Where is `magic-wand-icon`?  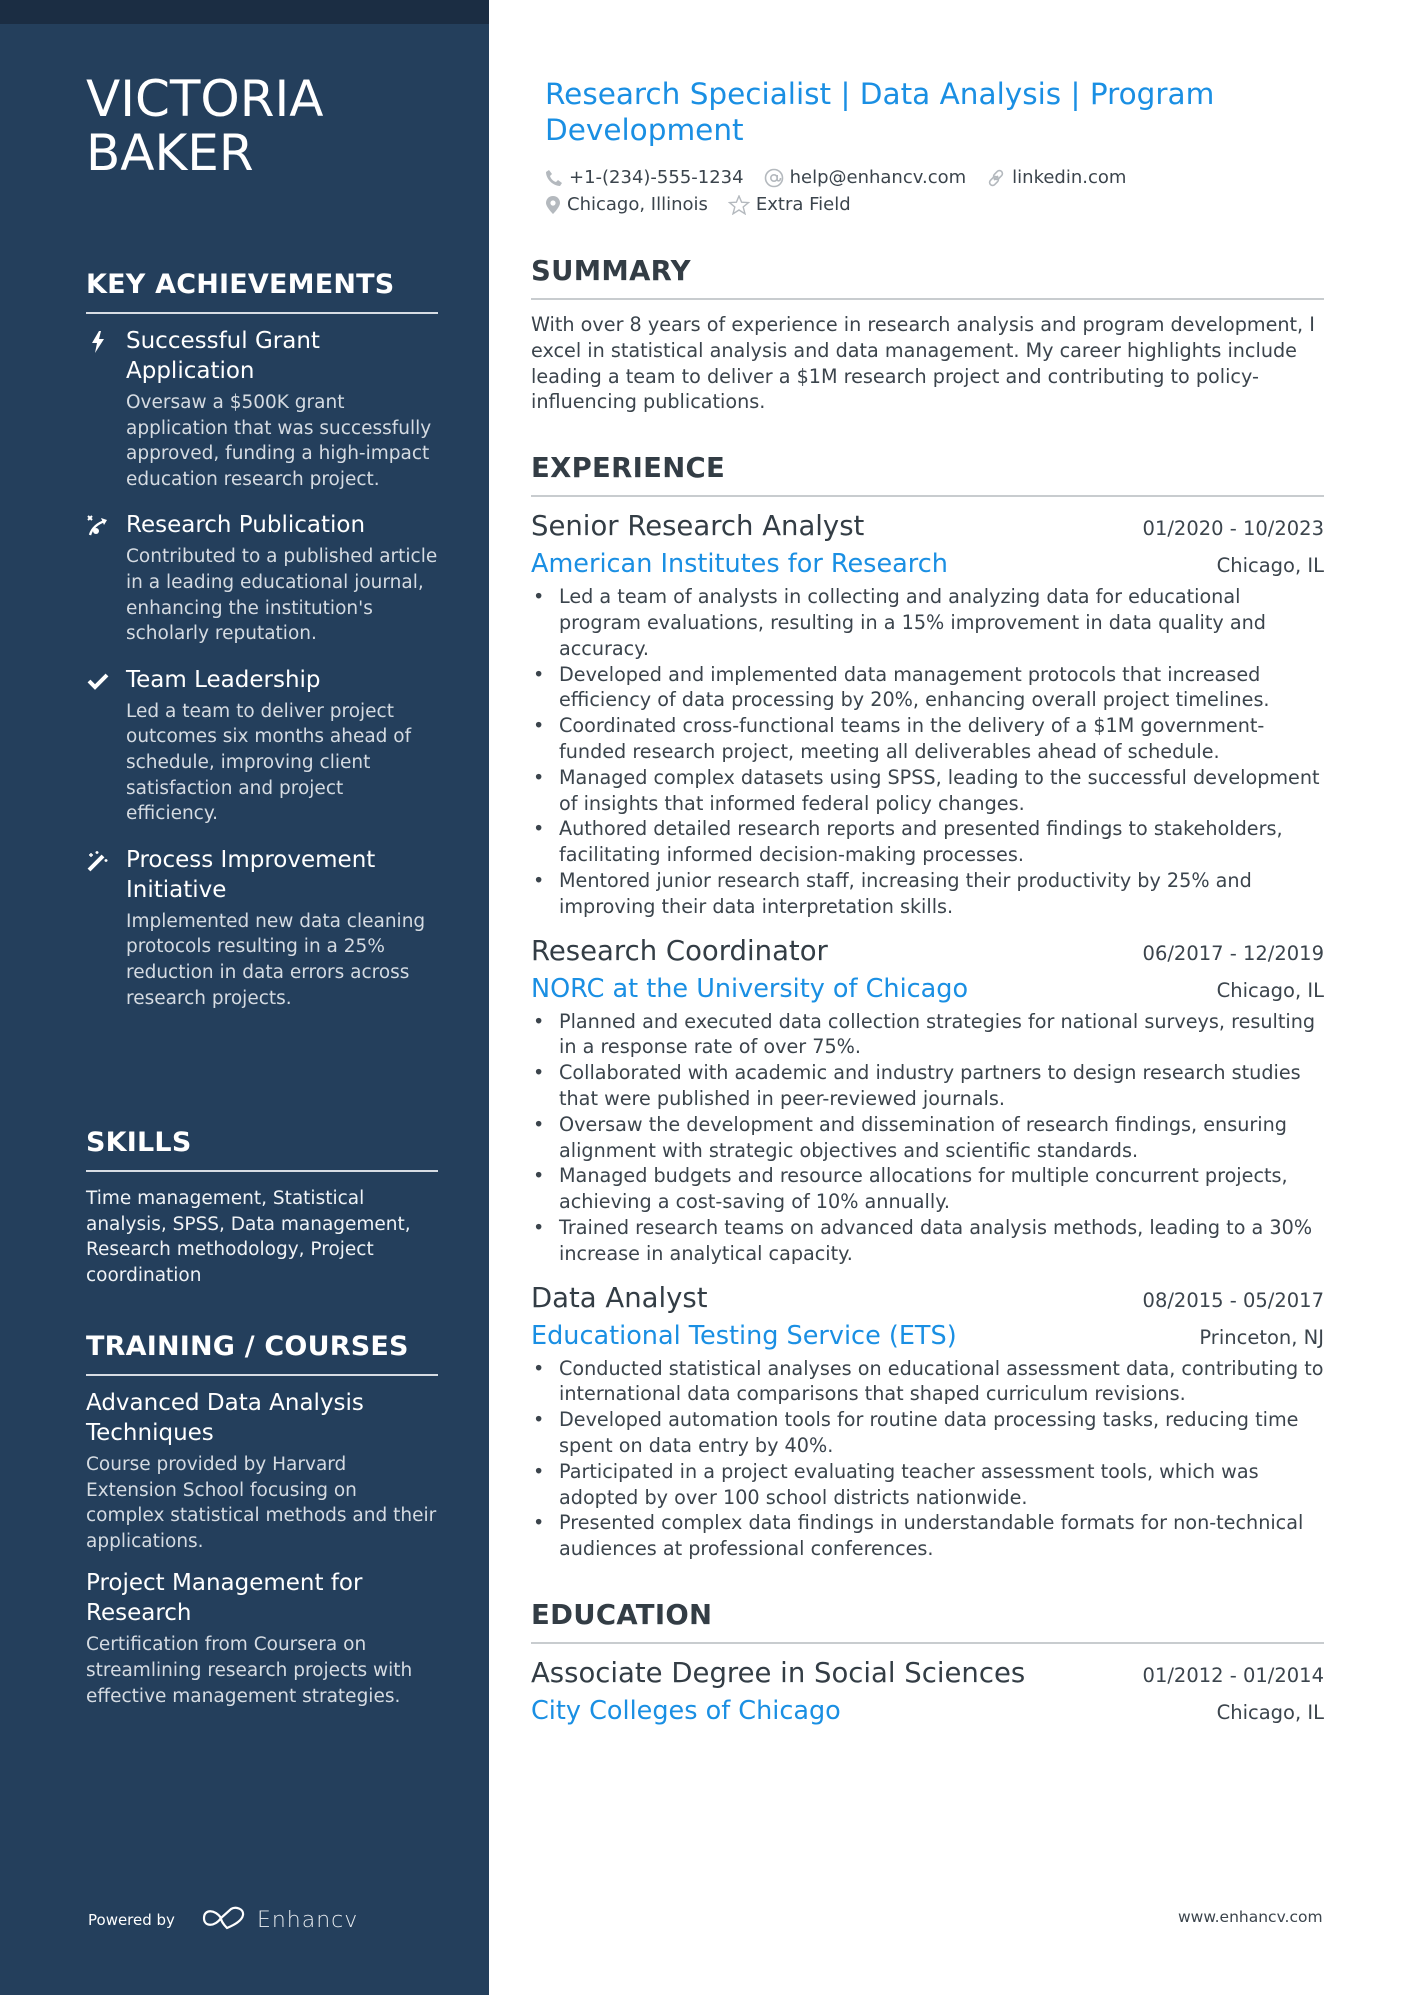 magic-wand-icon is located at coordinates (98, 861).